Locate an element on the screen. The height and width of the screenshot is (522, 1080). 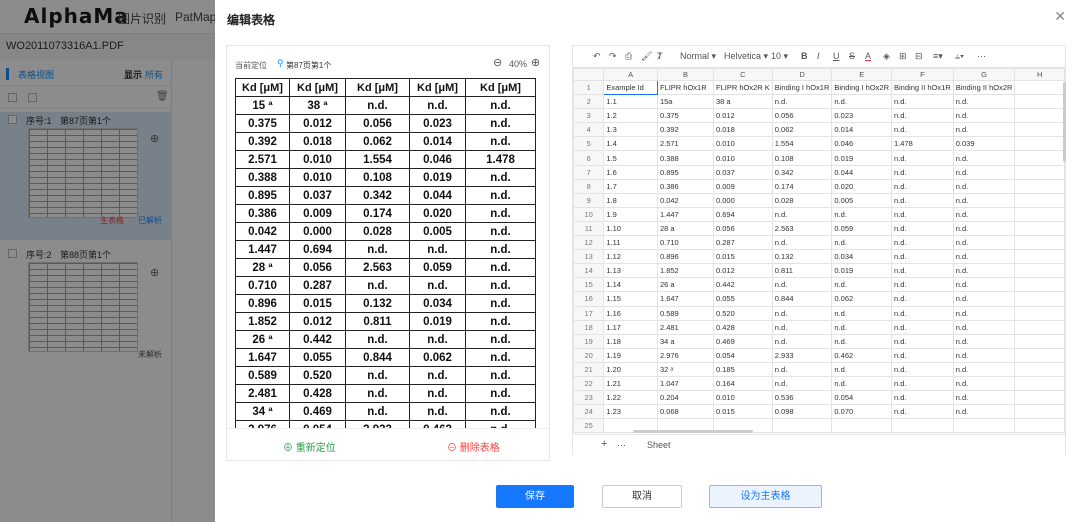
sheet-cell: 0.895 is located at coordinates (685, 172).